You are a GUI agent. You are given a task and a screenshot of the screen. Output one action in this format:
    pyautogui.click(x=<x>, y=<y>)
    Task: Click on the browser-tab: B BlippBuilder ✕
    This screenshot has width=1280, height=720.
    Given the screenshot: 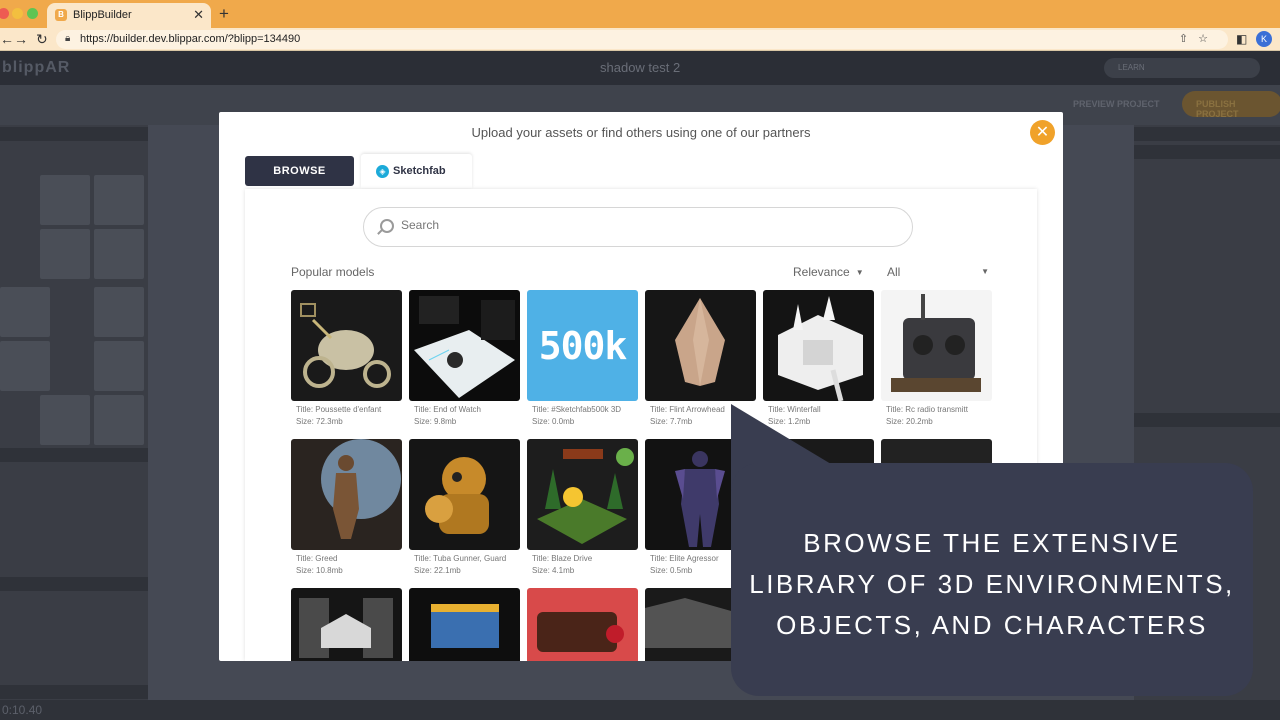 What is the action you would take?
    pyautogui.click(x=129, y=15)
    